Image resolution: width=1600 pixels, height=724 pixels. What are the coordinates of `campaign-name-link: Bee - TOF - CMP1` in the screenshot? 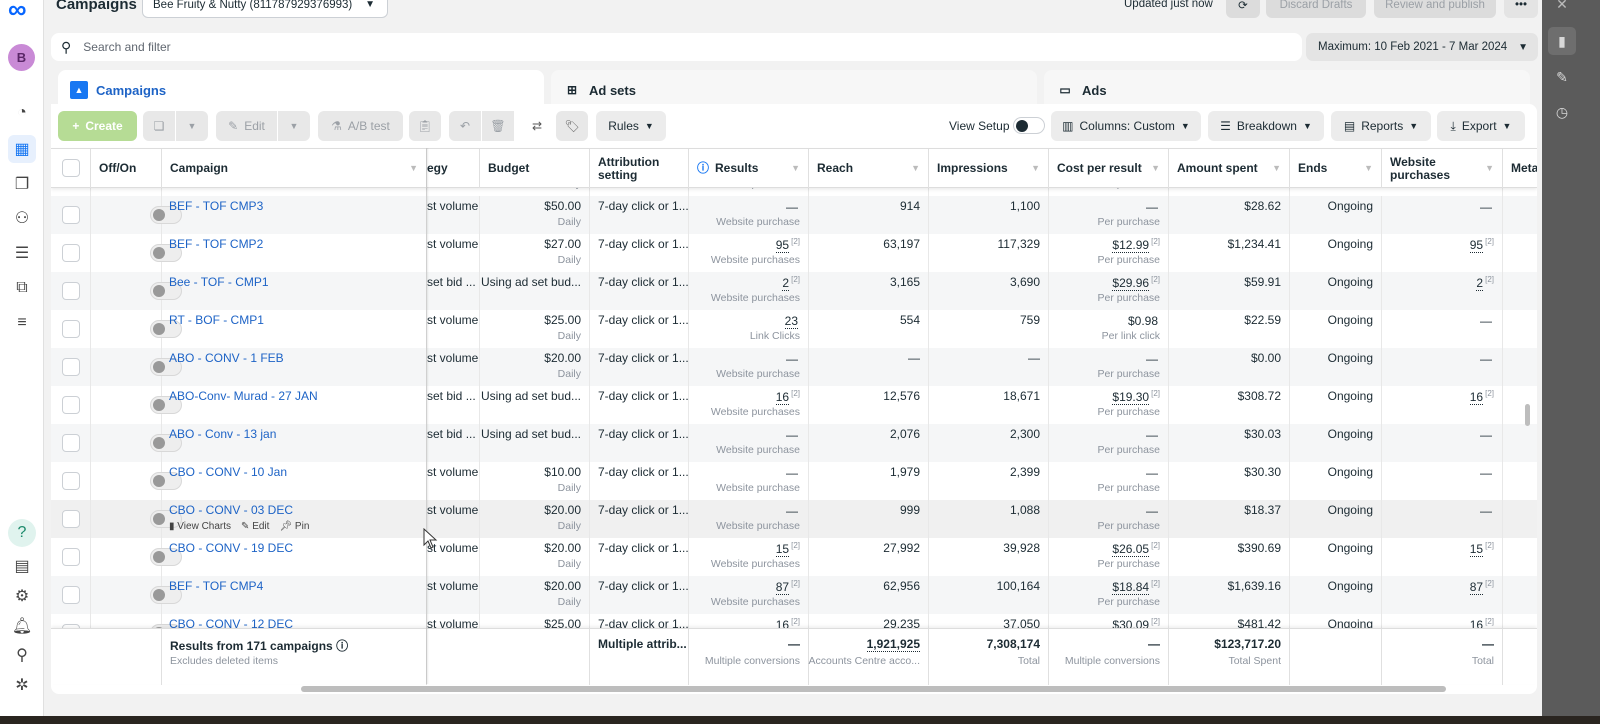 It's located at (219, 282).